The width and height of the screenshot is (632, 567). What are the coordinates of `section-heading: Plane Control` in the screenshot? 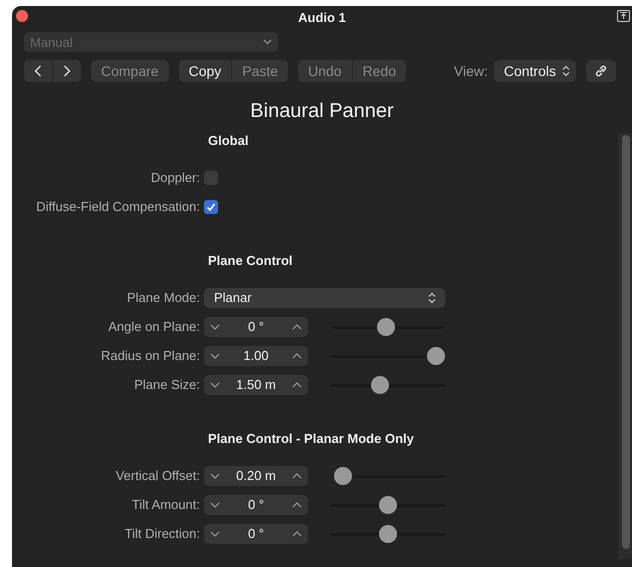 It's located at (251, 261).